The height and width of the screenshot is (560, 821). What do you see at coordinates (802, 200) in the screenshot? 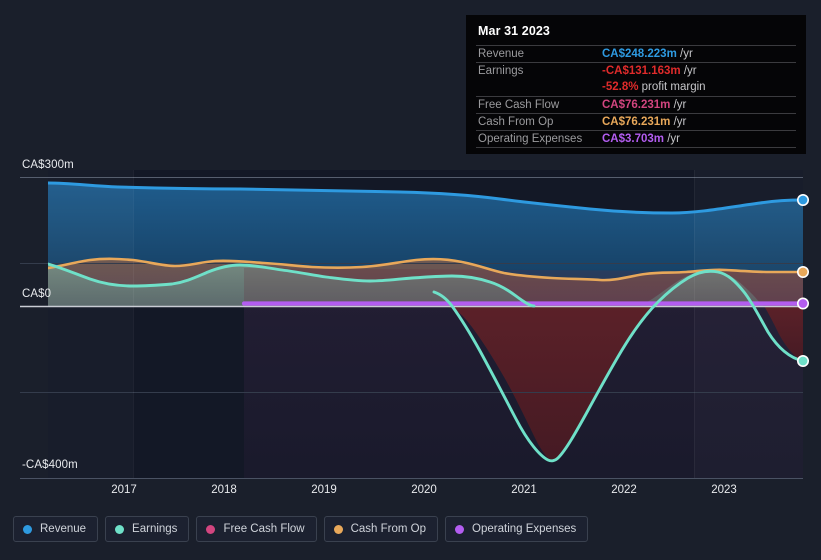
I see `revenue-endpoint-marker` at bounding box center [802, 200].